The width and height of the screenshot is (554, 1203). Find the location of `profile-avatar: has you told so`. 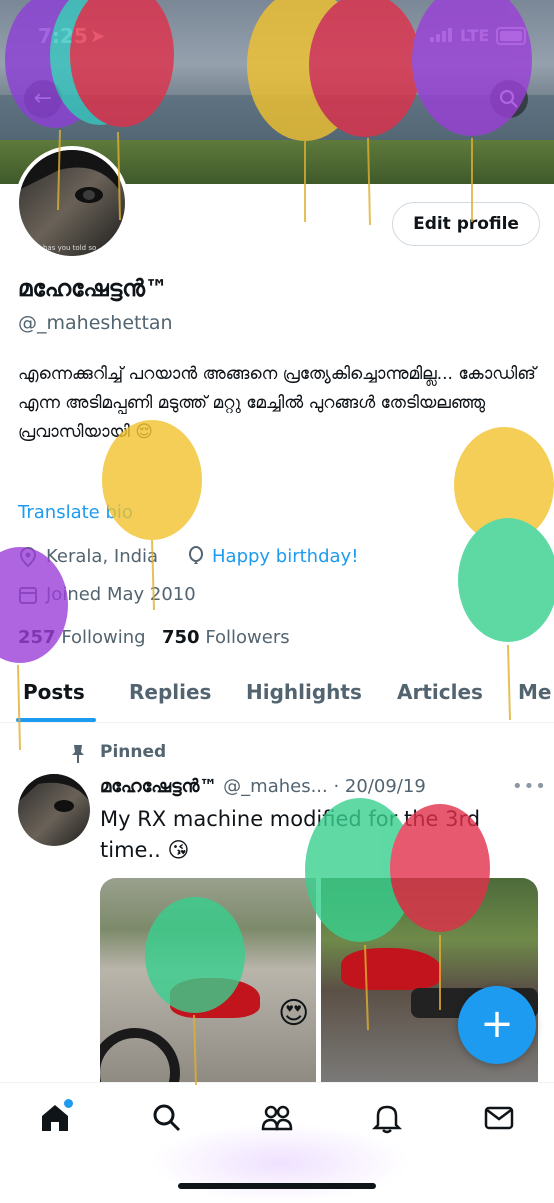

profile-avatar: has you told so is located at coordinates (72, 203).